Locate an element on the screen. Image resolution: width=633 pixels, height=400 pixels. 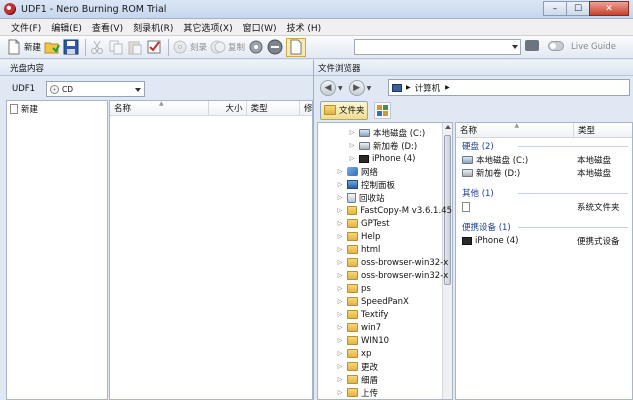
open-button is located at coordinates (52, 47).